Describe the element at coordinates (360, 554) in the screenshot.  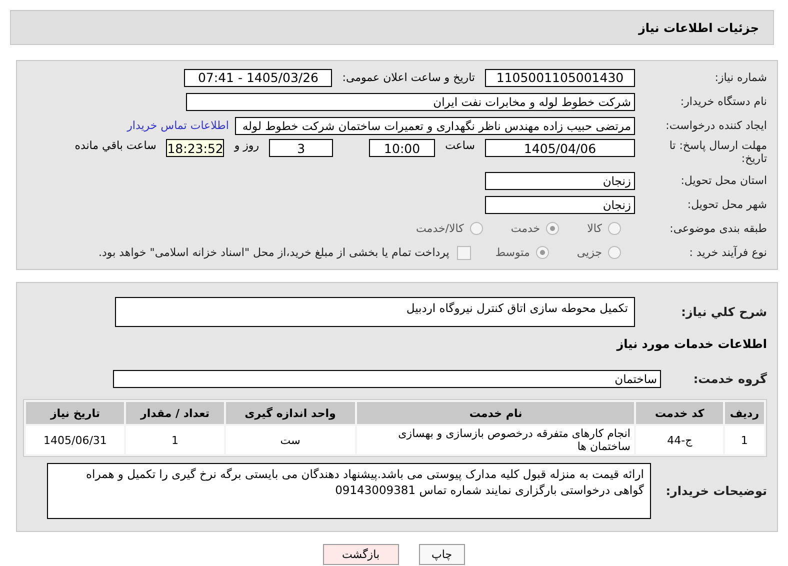
I see `back-button: بازگشت` at that location.